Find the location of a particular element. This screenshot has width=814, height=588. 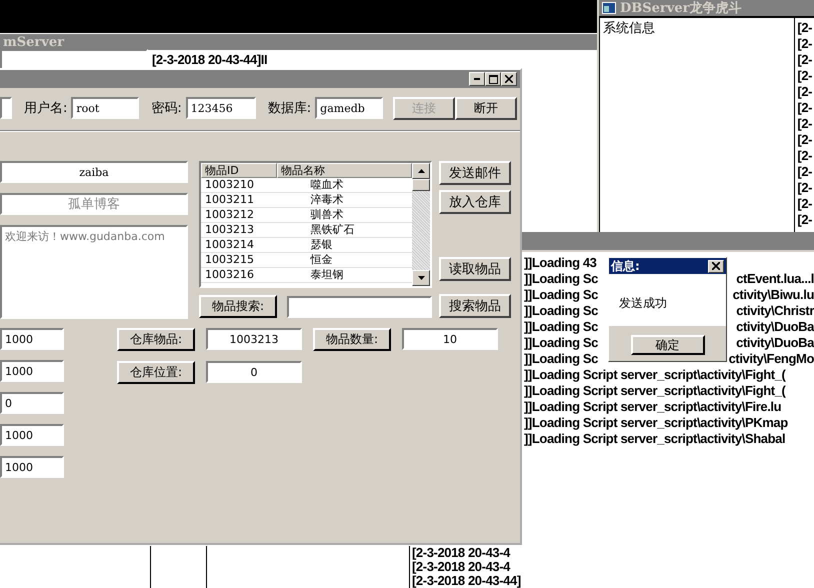

action-button: 放入仓库 is located at coordinates (475, 202).